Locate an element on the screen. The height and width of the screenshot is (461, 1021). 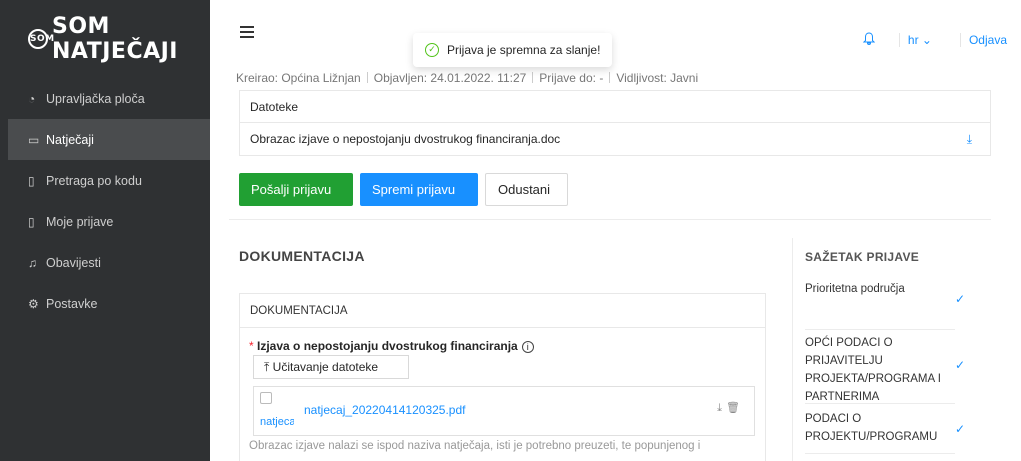
summary-title: SAŽETAK PRIJAVE is located at coordinates (862, 257).